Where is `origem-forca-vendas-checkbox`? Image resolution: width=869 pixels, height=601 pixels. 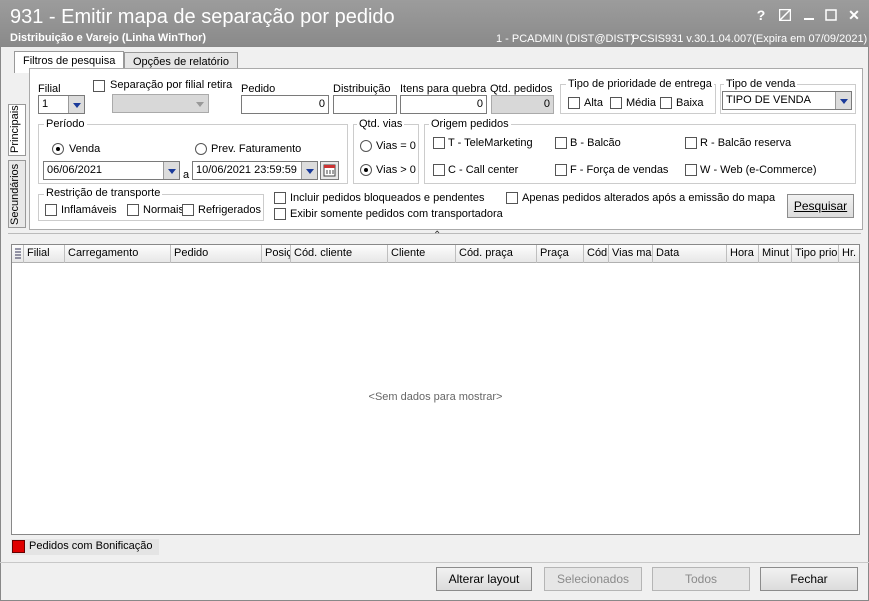
origem-forca-vendas-checkbox is located at coordinates (561, 170).